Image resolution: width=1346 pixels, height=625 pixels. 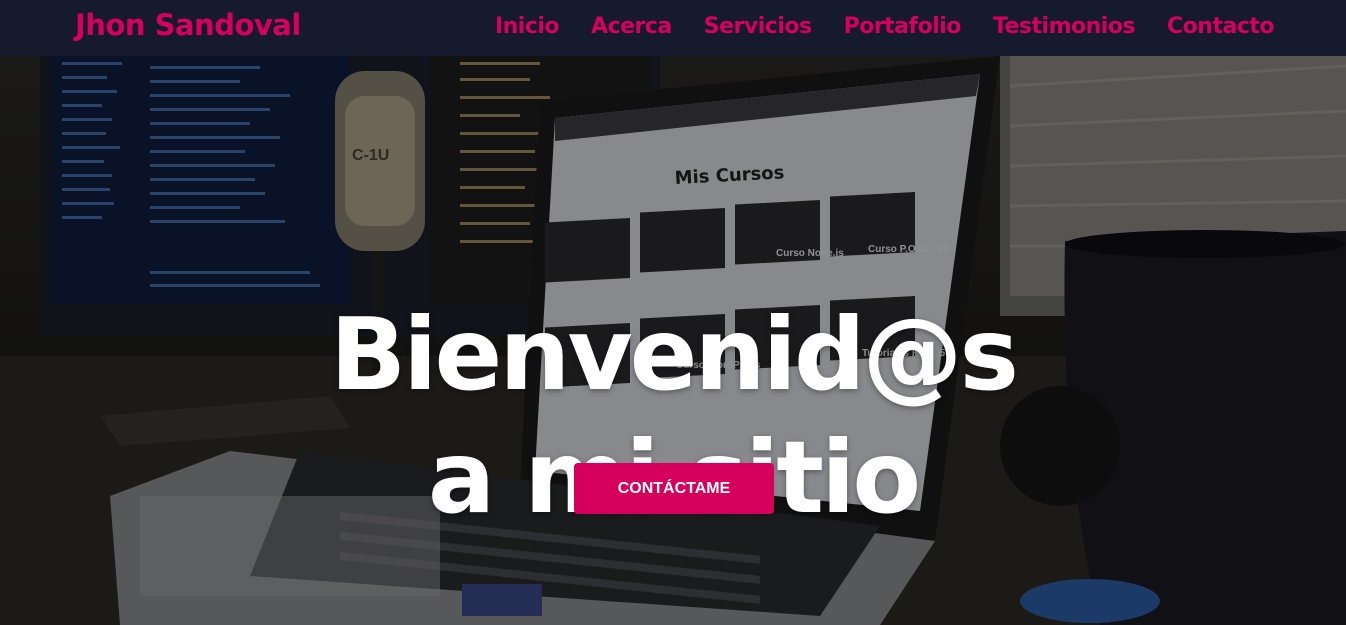 I want to click on nav-link-servicios: Servicios, so click(x=758, y=27).